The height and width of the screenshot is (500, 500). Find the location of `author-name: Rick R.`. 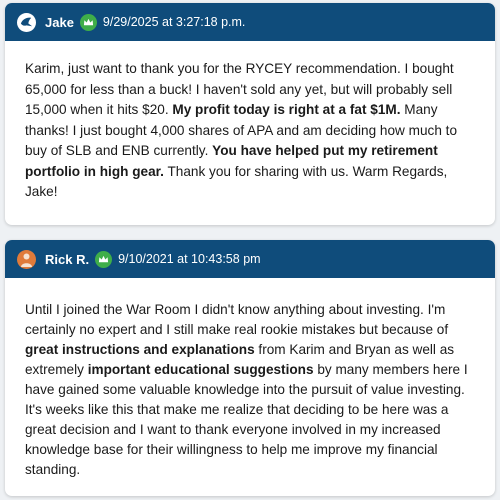

author-name: Rick R. is located at coordinates (67, 259).